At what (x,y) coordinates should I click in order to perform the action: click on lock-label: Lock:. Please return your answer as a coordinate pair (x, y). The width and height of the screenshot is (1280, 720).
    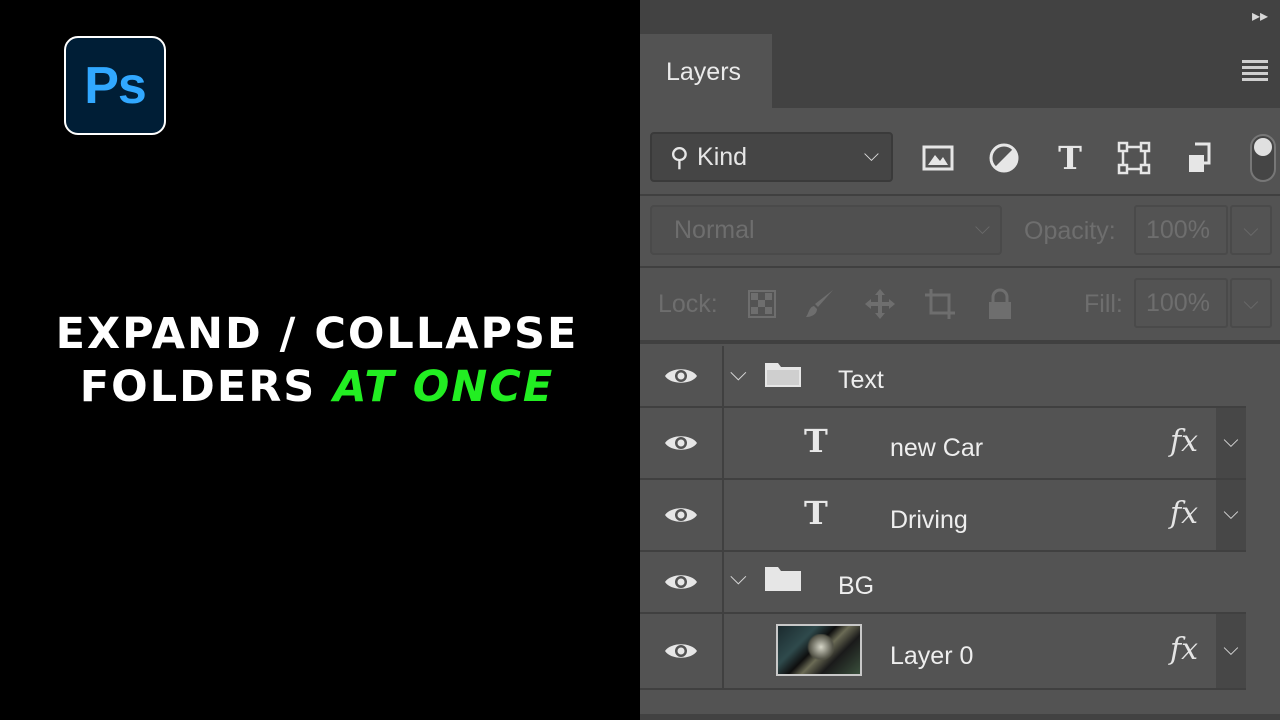
    Looking at the image, I should click on (688, 304).